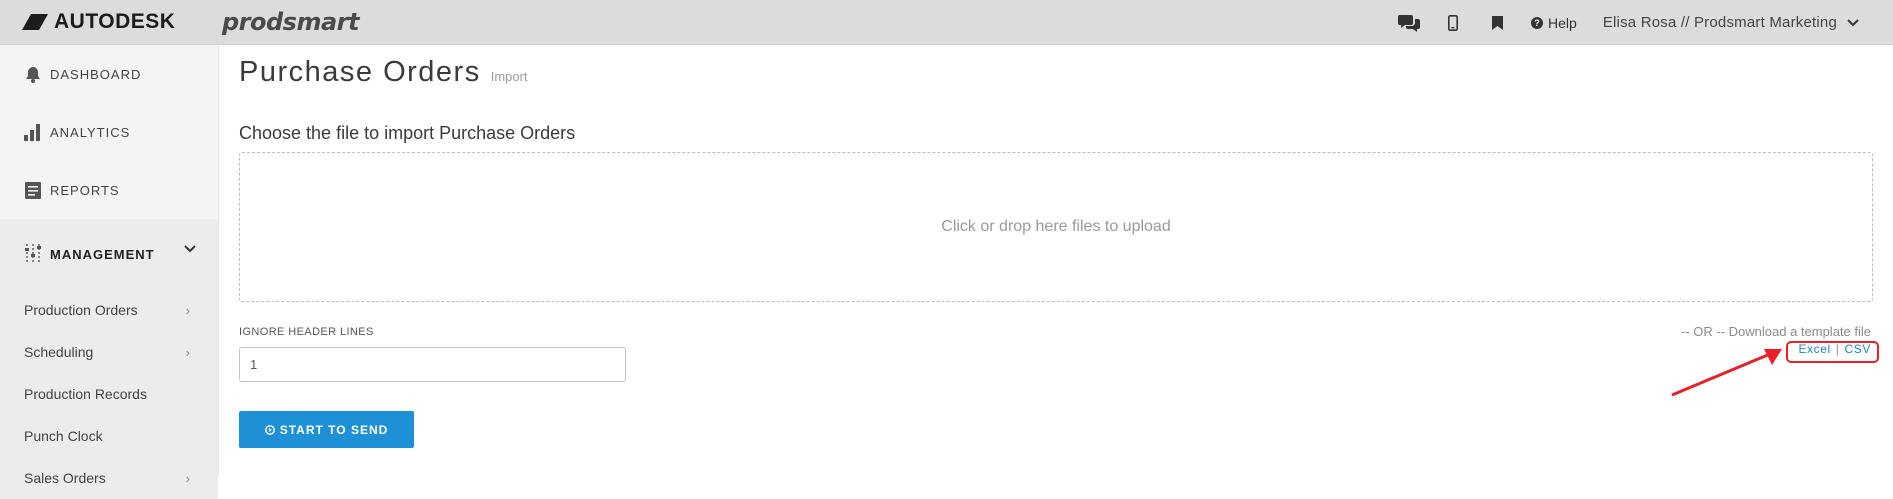 This screenshot has width=1893, height=499. I want to click on download-template-text: -- OR -- Download a template file, so click(1775, 331).